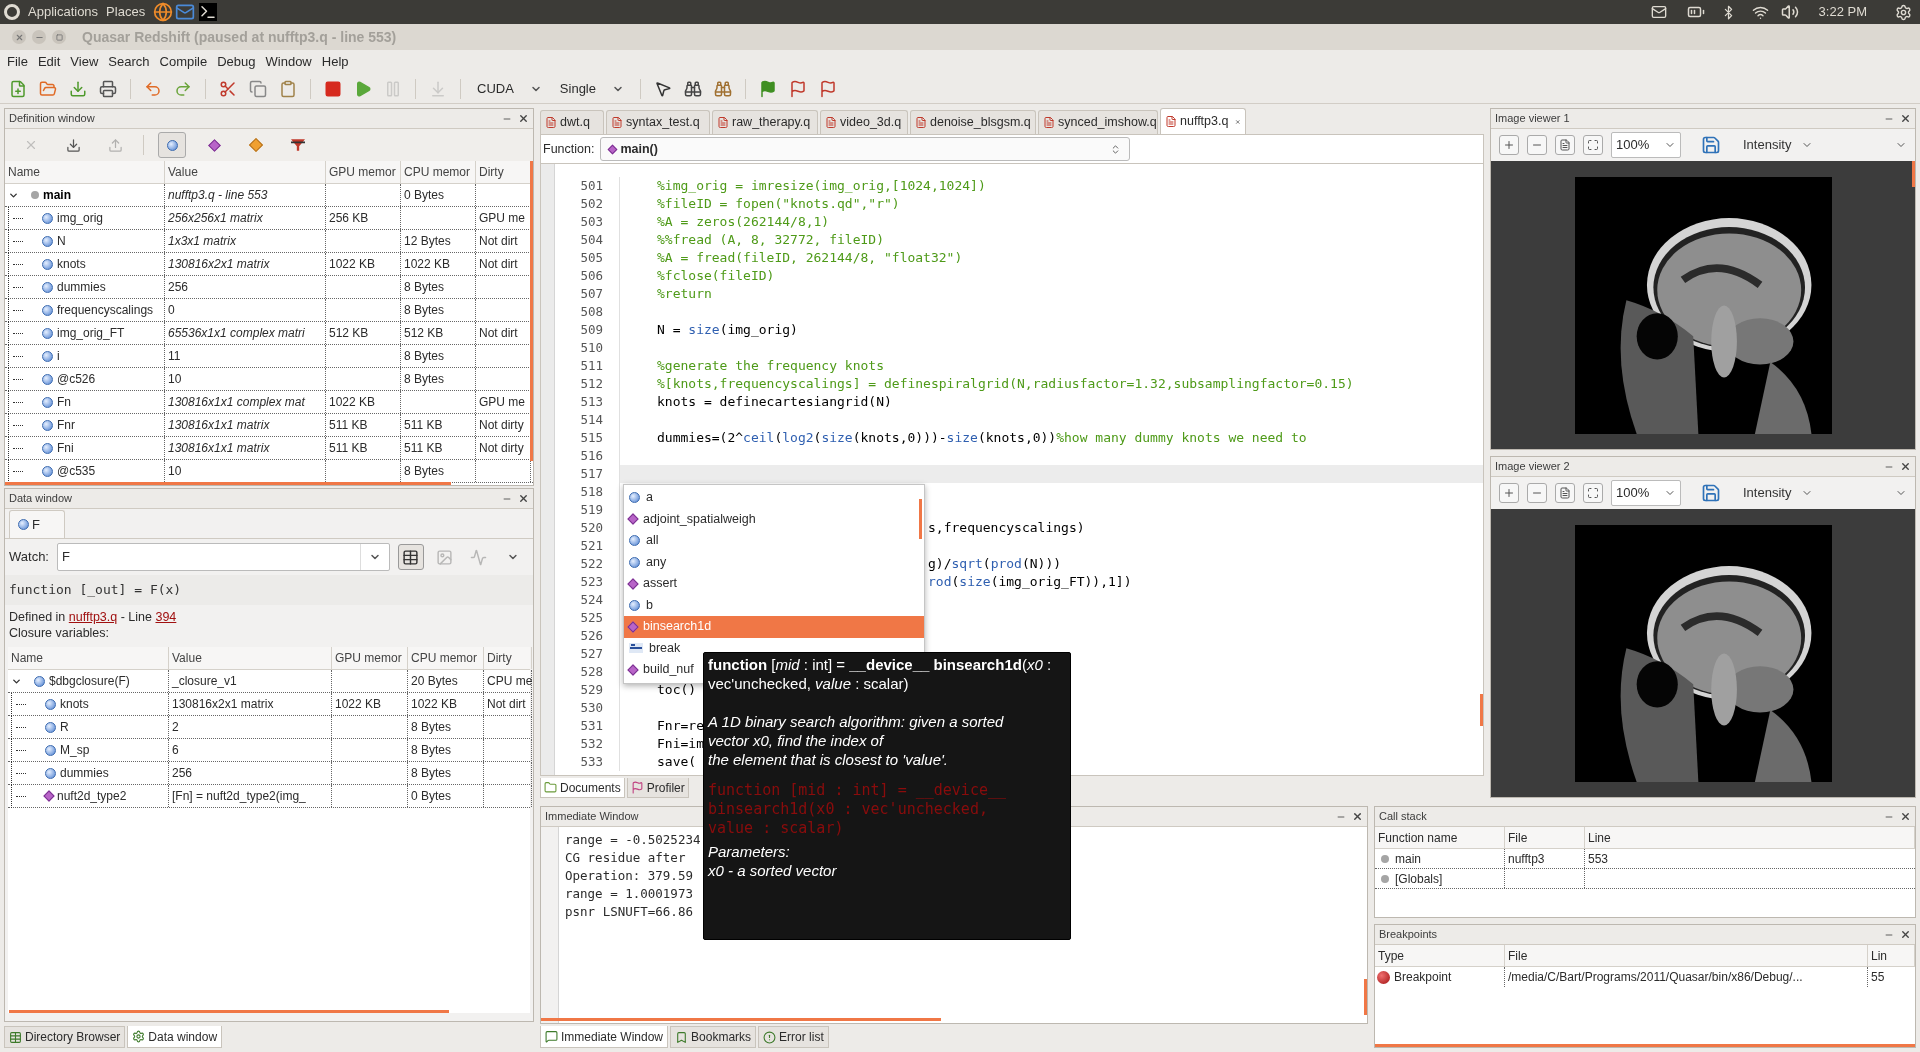  What do you see at coordinates (591, 653) in the screenshot?
I see `line-number: 527` at bounding box center [591, 653].